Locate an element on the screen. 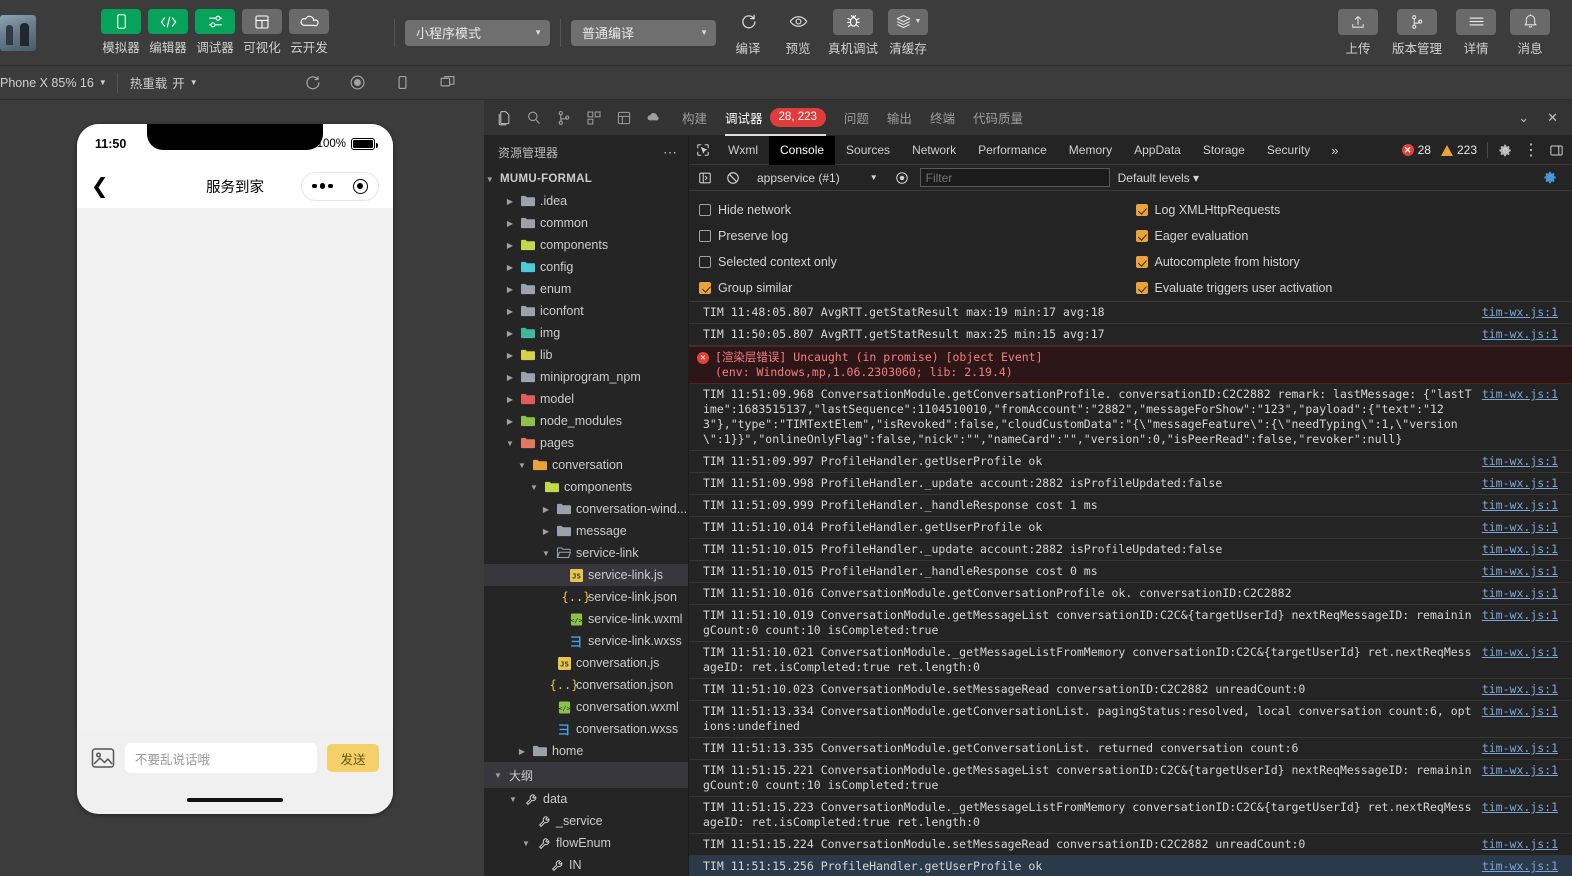  editor-tab-4: 输出 is located at coordinates (899, 118).